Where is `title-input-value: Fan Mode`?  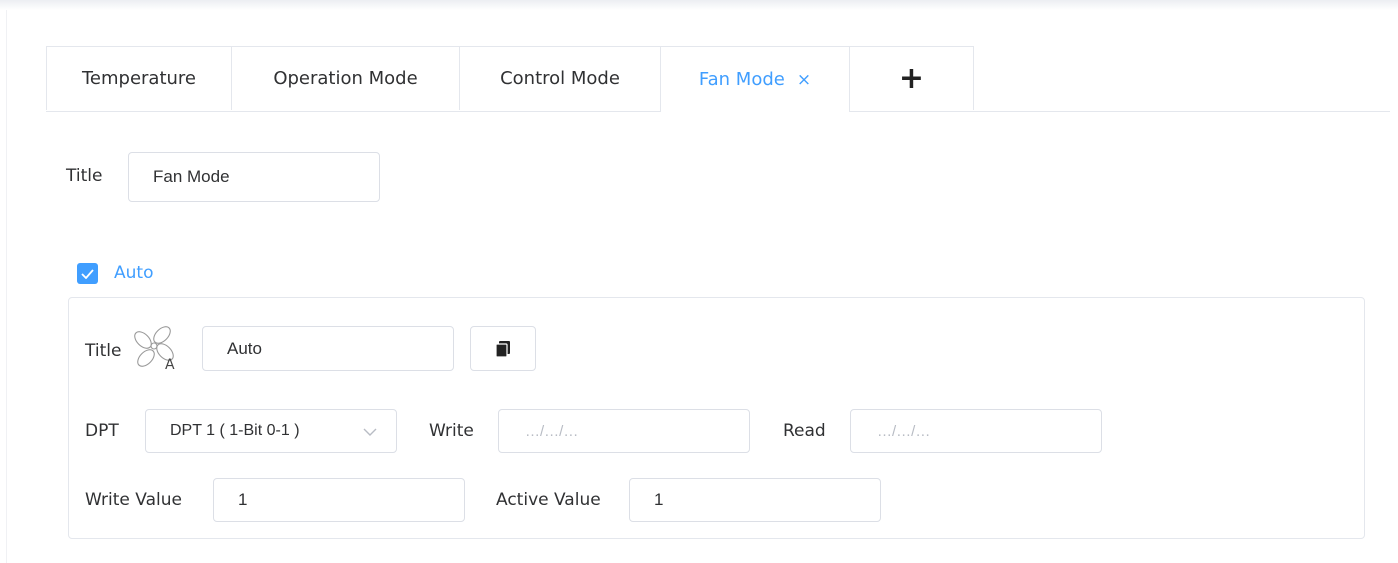 title-input-value: Fan Mode is located at coordinates (191, 176).